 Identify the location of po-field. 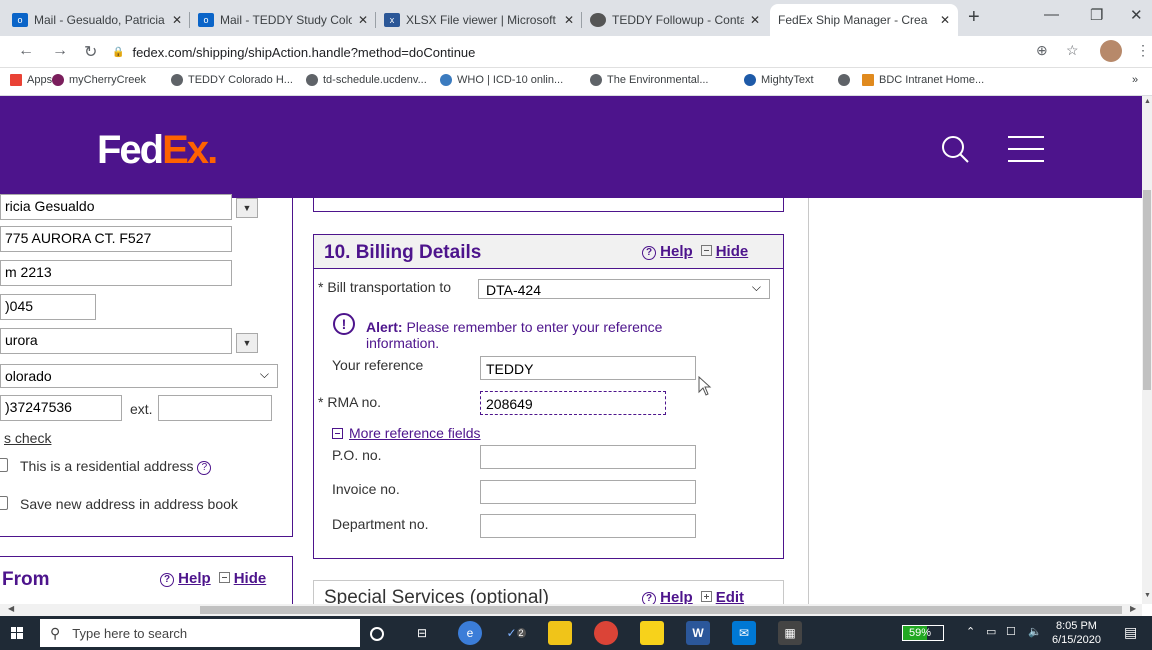
(588, 457).